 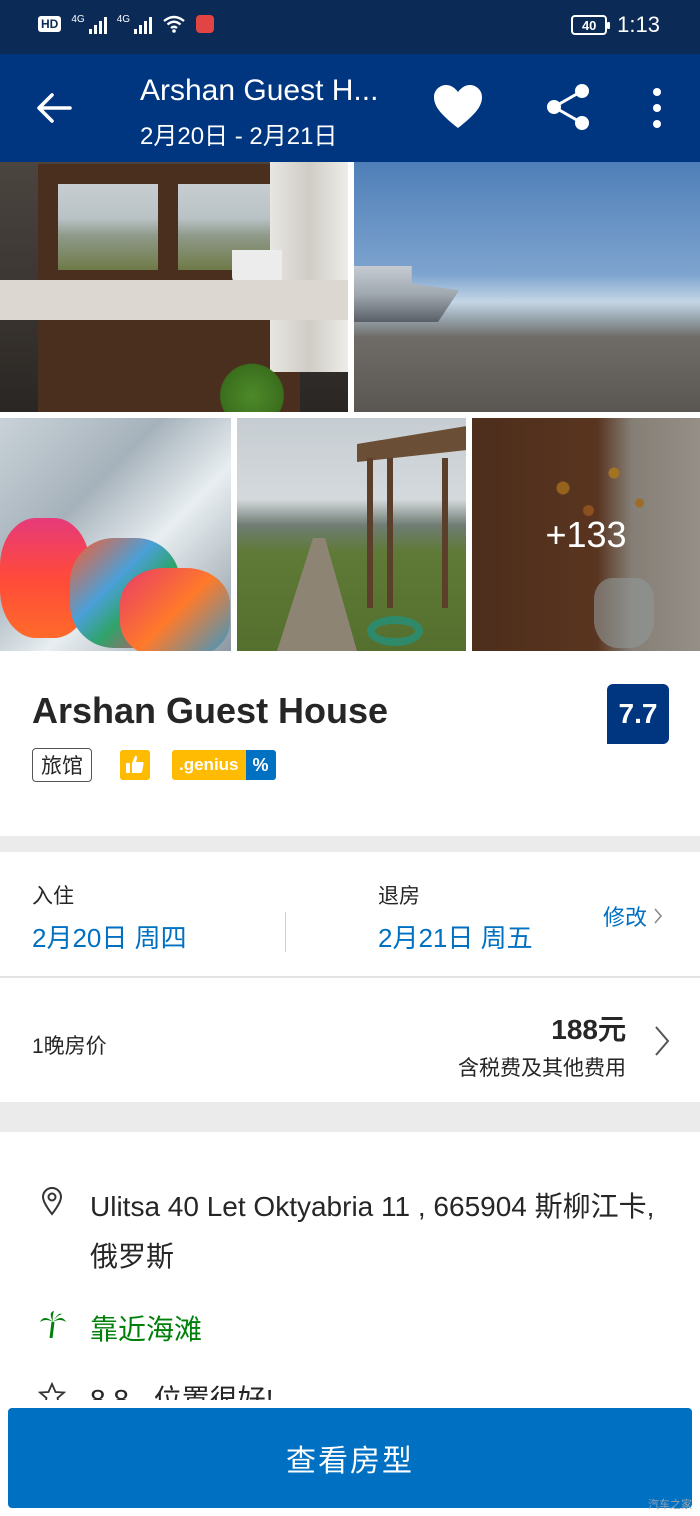 What do you see at coordinates (638, 714) in the screenshot?
I see `review-score-badge: 7.7` at bounding box center [638, 714].